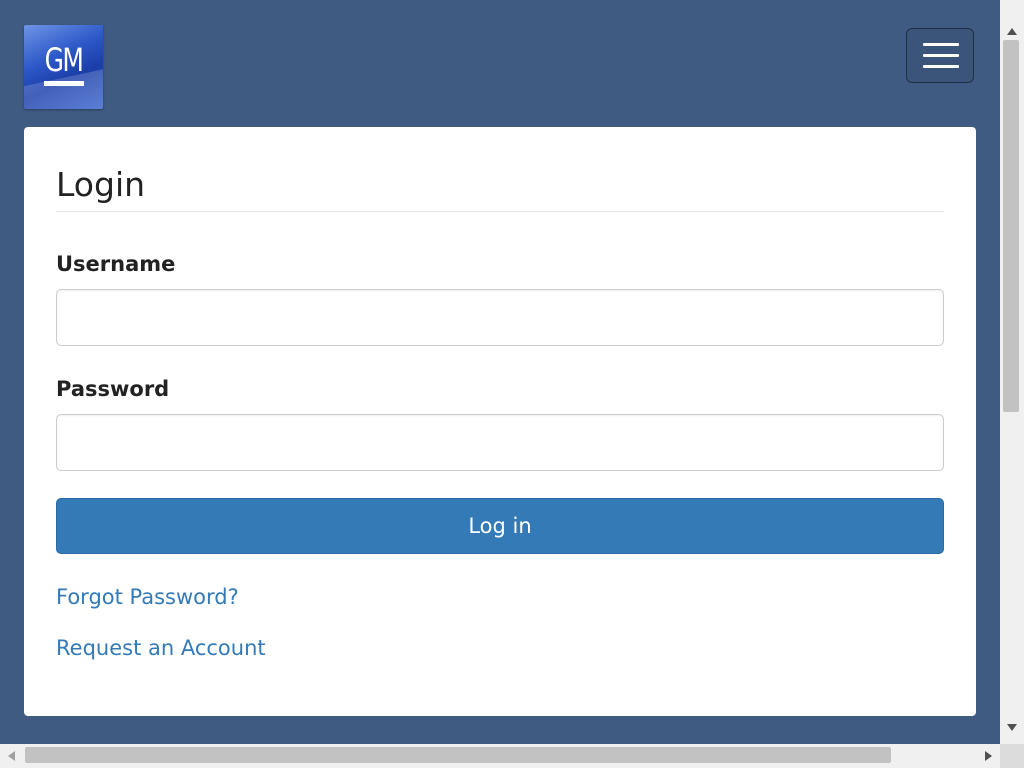  I want to click on hamburger-icon-bar-middle, so click(941, 55).